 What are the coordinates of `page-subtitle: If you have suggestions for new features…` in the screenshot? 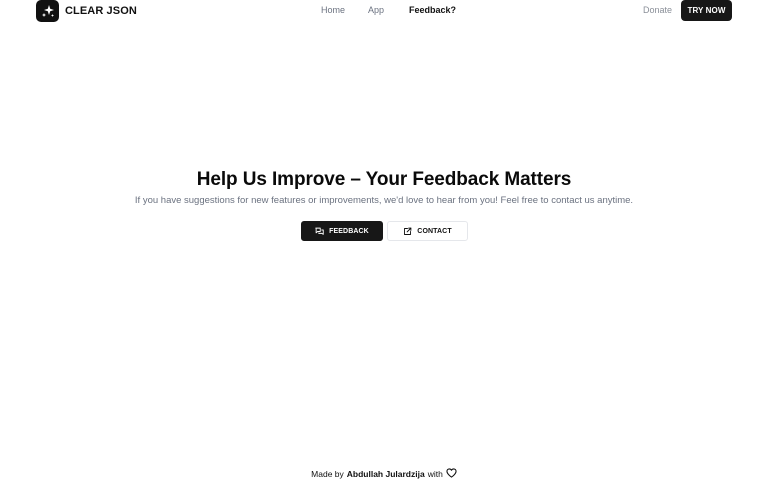 It's located at (384, 200).